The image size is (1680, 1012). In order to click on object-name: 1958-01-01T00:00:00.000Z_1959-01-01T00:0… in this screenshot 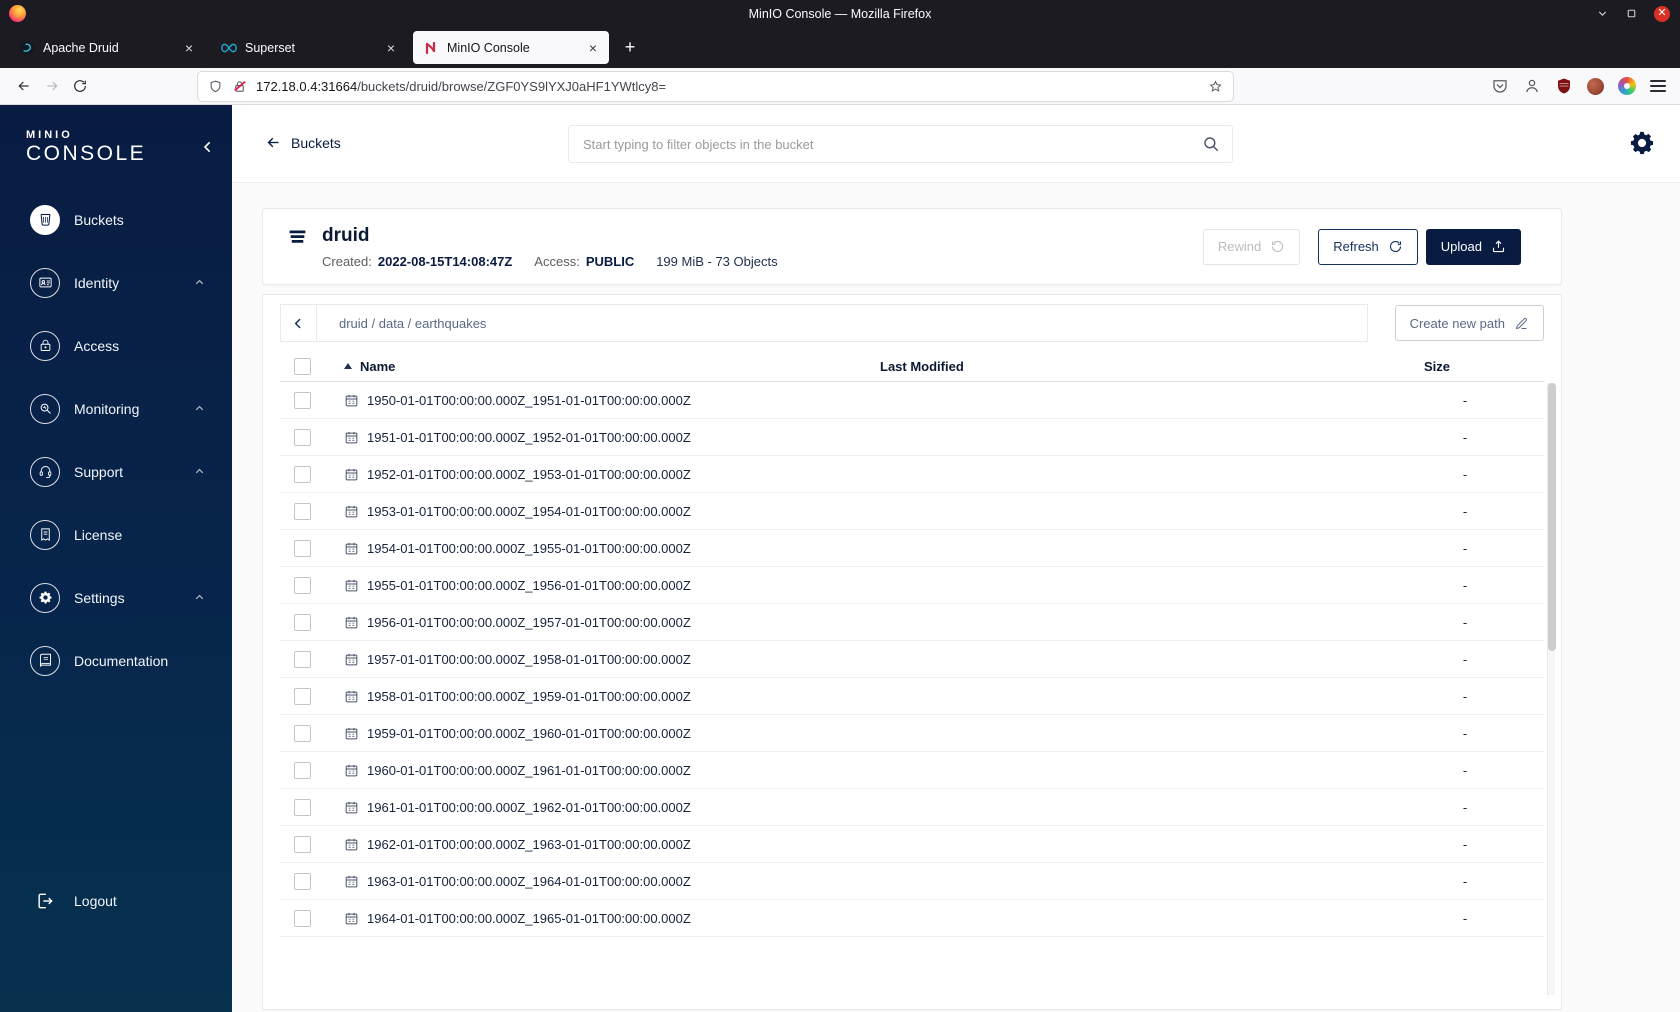, I will do `click(529, 696)`.